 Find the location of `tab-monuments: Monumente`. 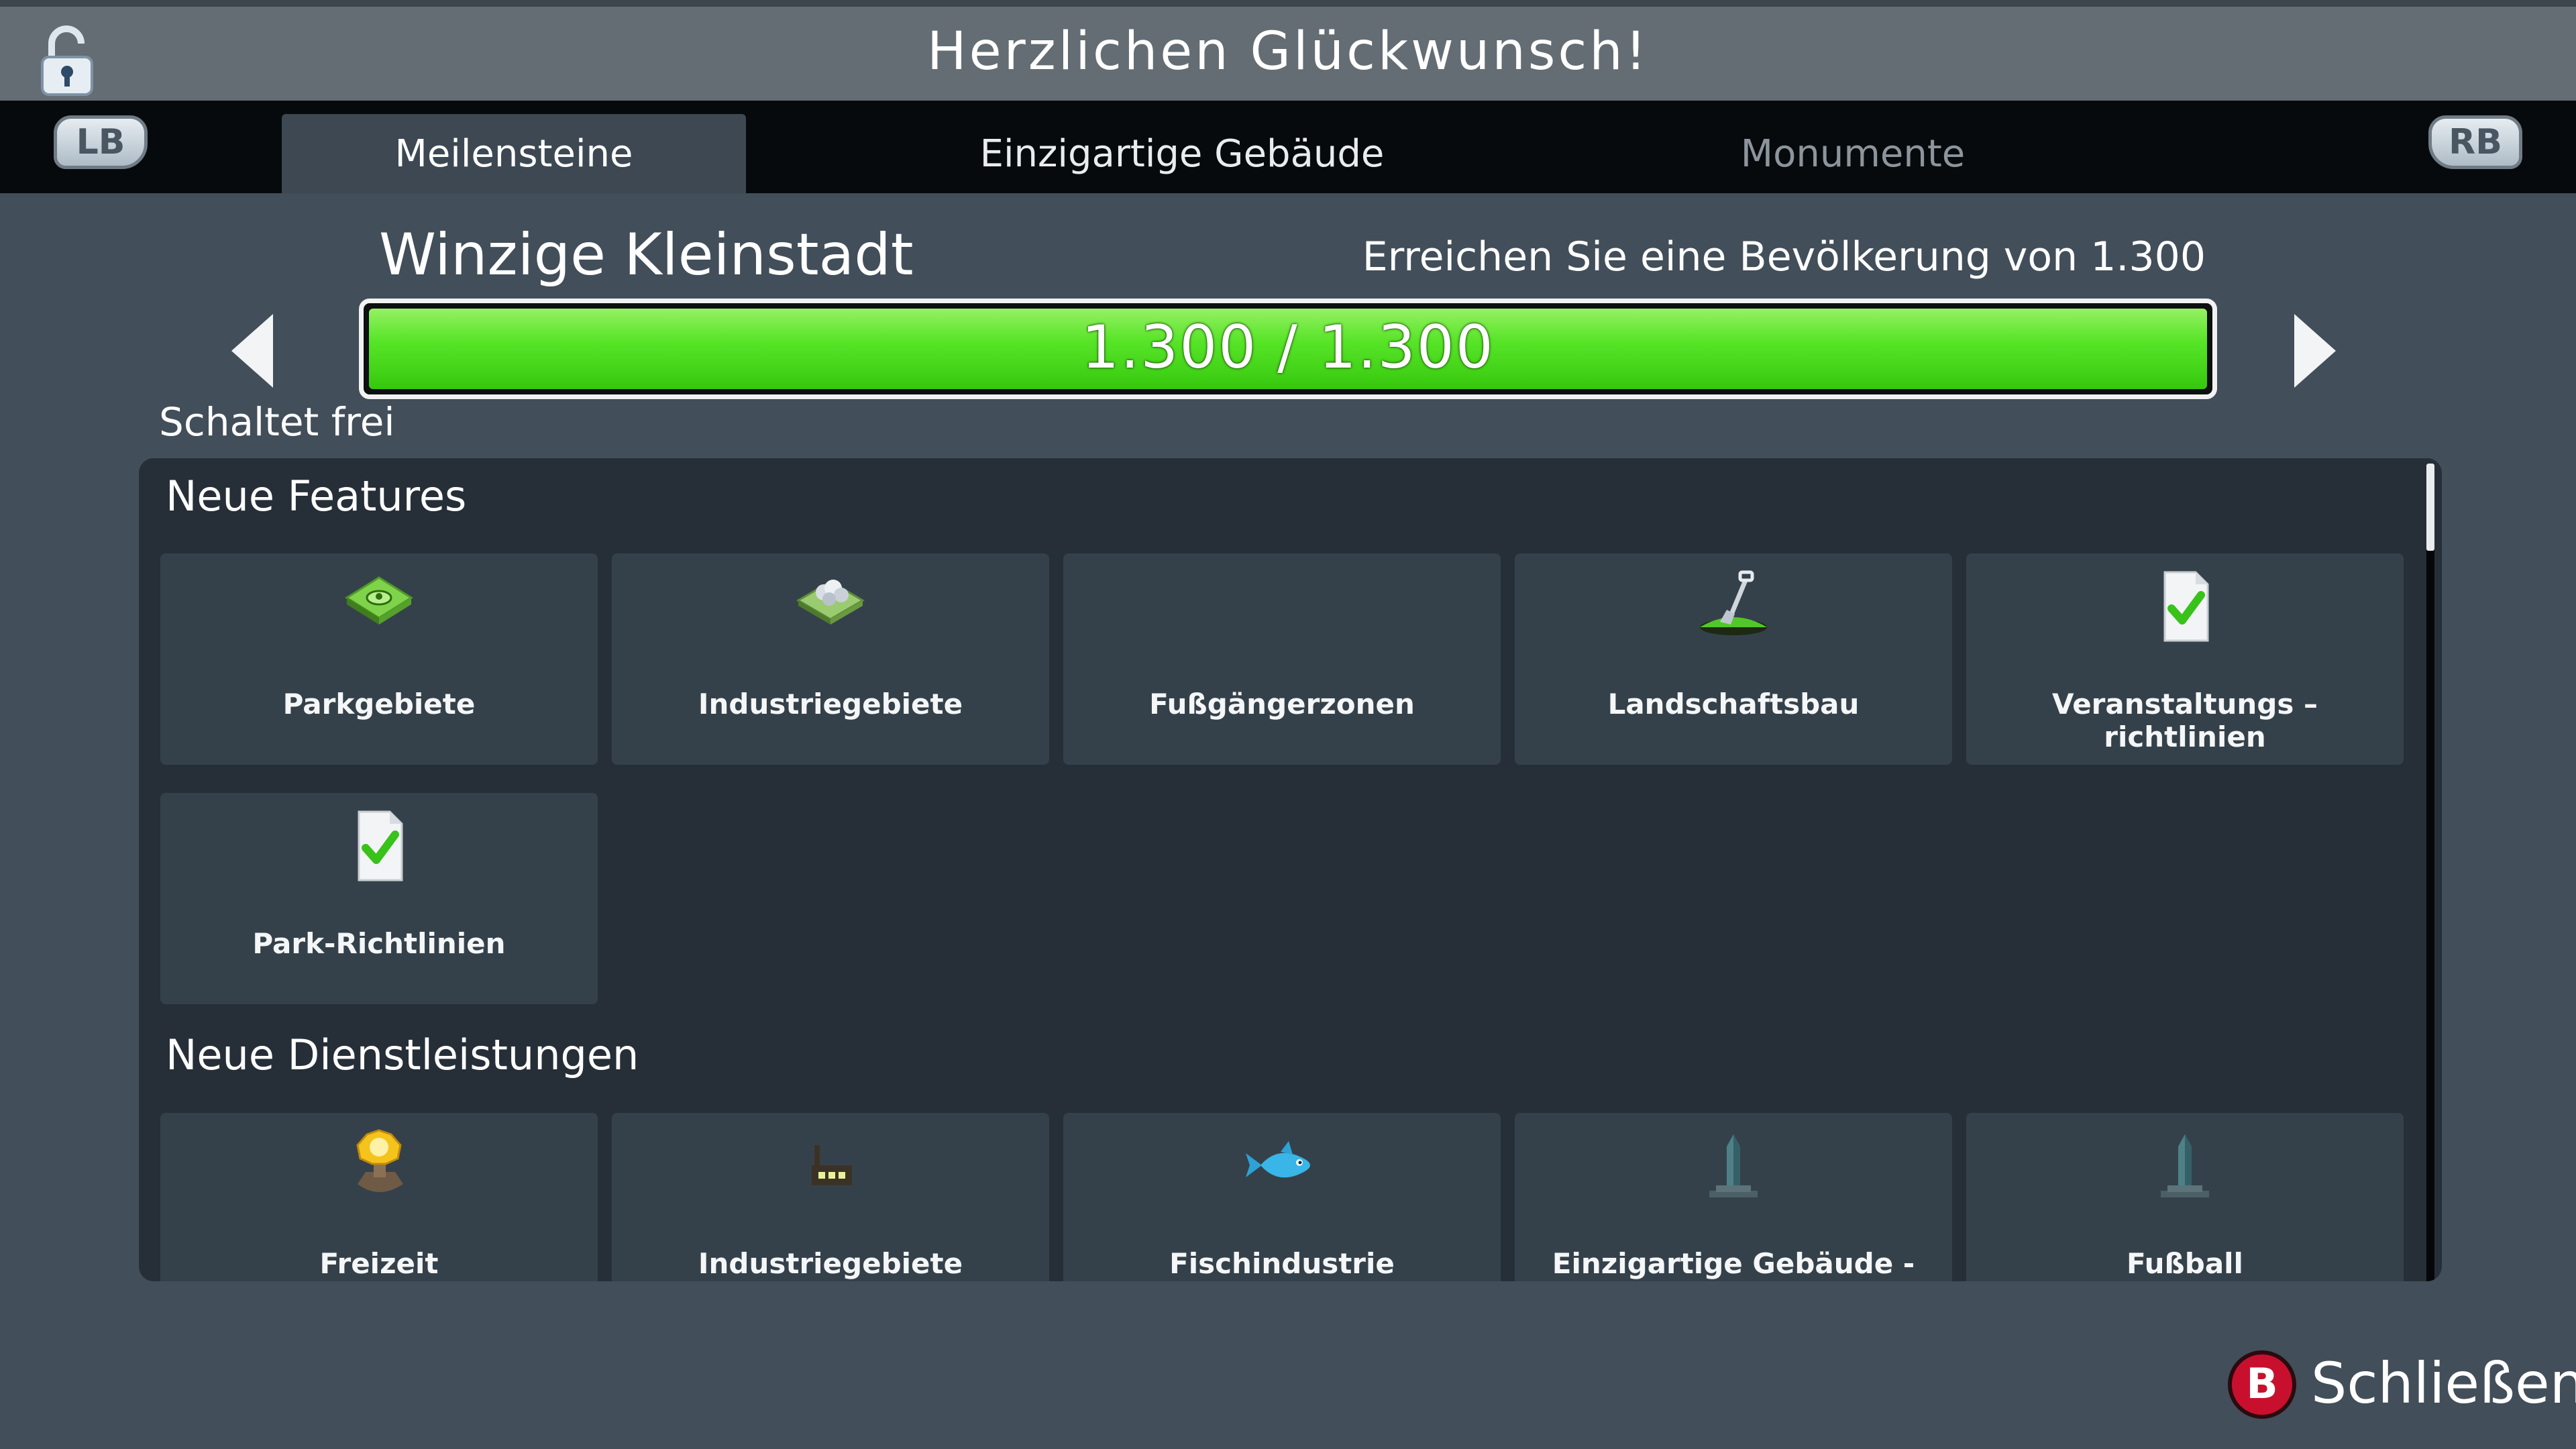

tab-monuments: Monumente is located at coordinates (1853, 153).